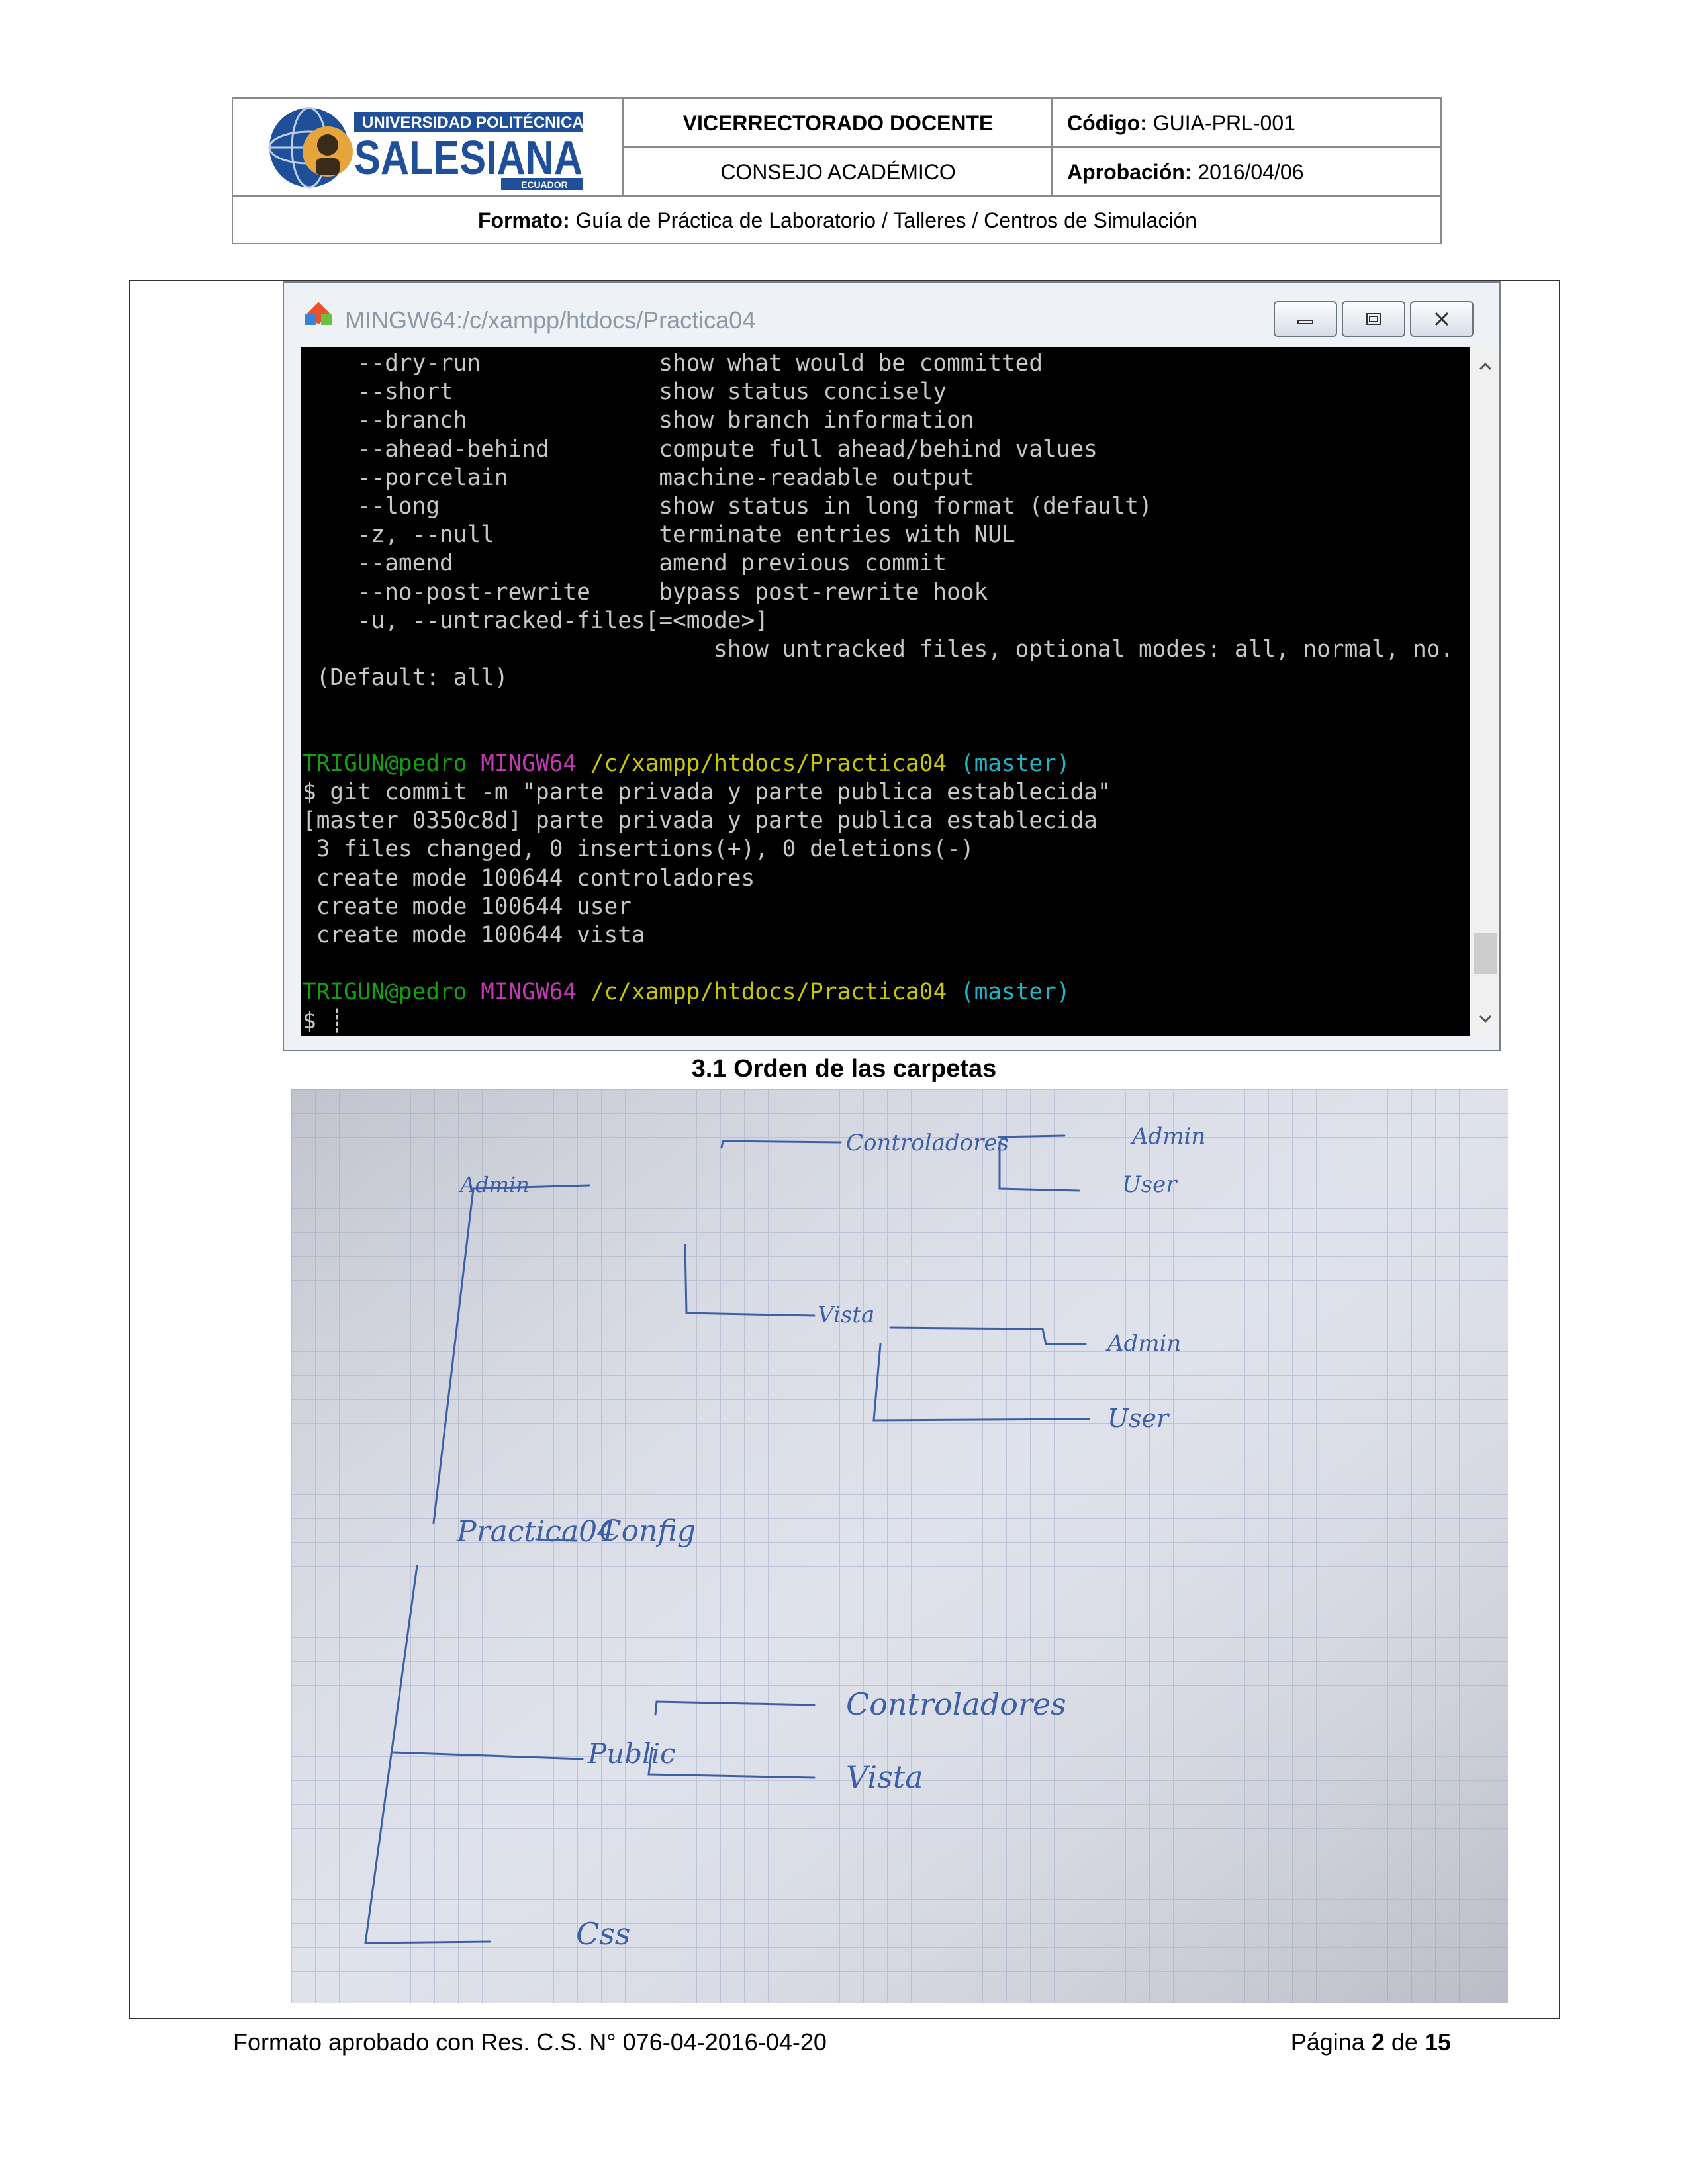 This screenshot has height=2184, width=1688. I want to click on scroll-up-arrow-icon, so click(1486, 366).